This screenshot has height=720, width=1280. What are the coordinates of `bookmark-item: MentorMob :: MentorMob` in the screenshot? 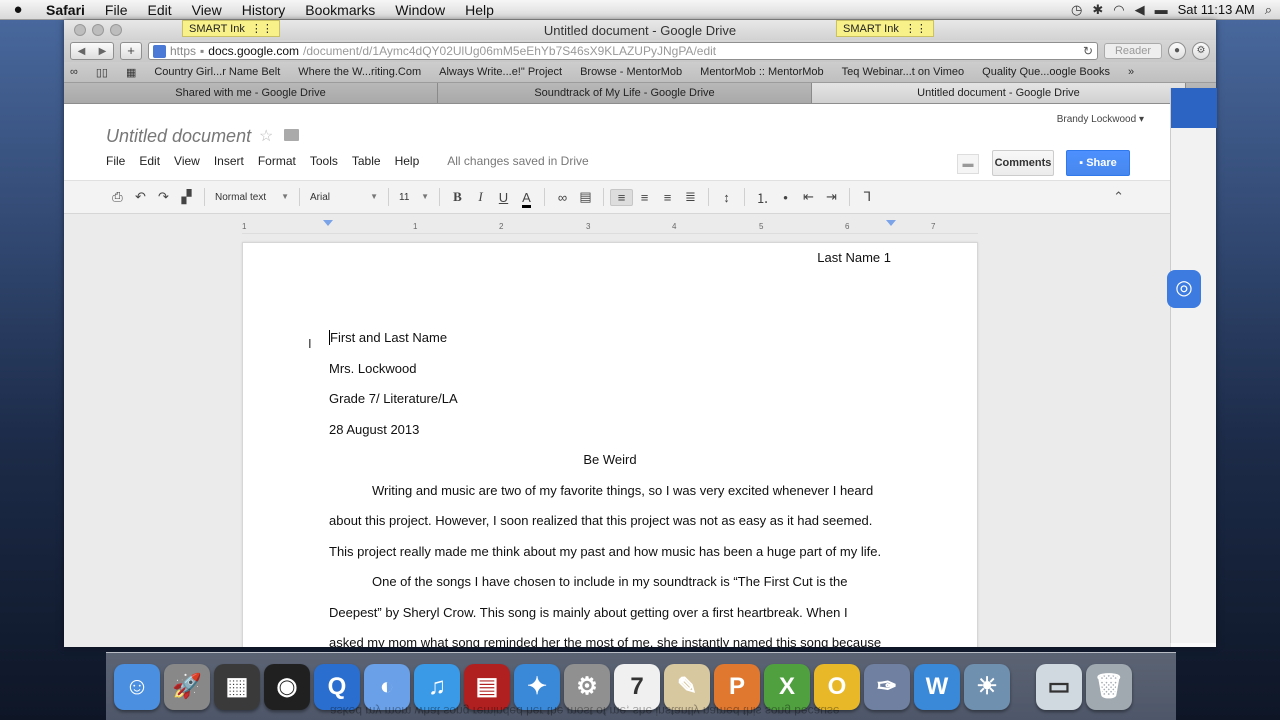 It's located at (762, 72).